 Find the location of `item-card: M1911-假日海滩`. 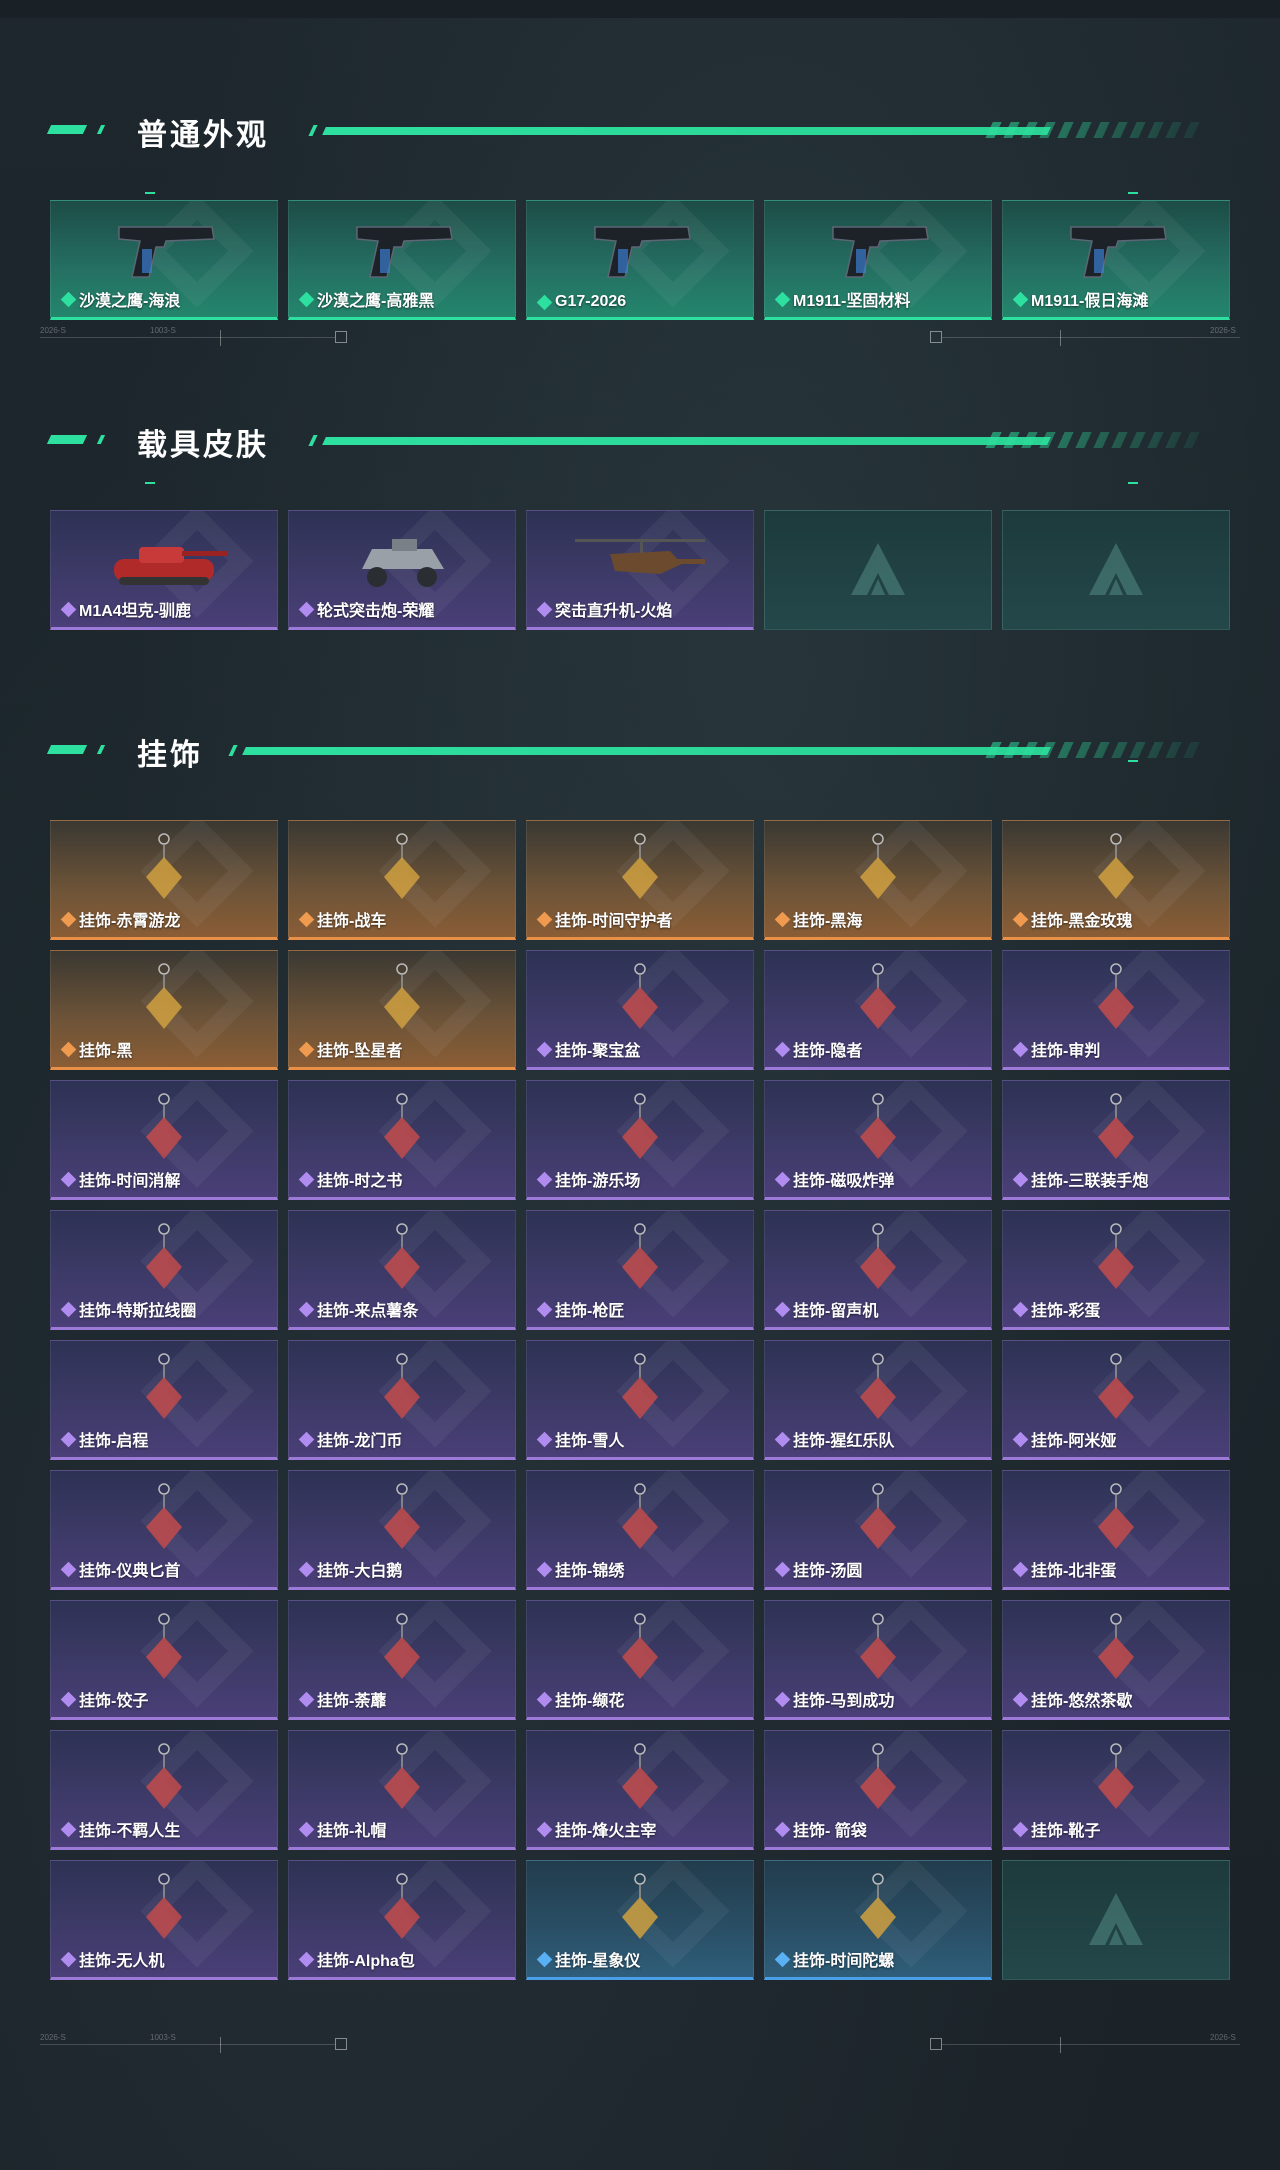

item-card: M1911-假日海滩 is located at coordinates (1116, 260).